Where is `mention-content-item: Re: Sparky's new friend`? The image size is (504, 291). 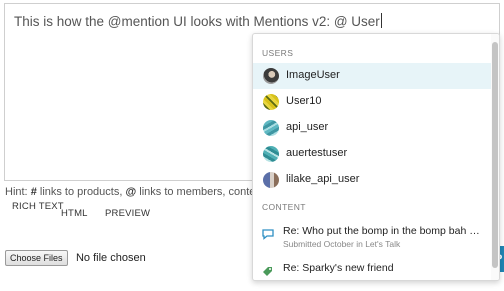 mention-content-item: Re: Sparky's new friend is located at coordinates (372, 270).